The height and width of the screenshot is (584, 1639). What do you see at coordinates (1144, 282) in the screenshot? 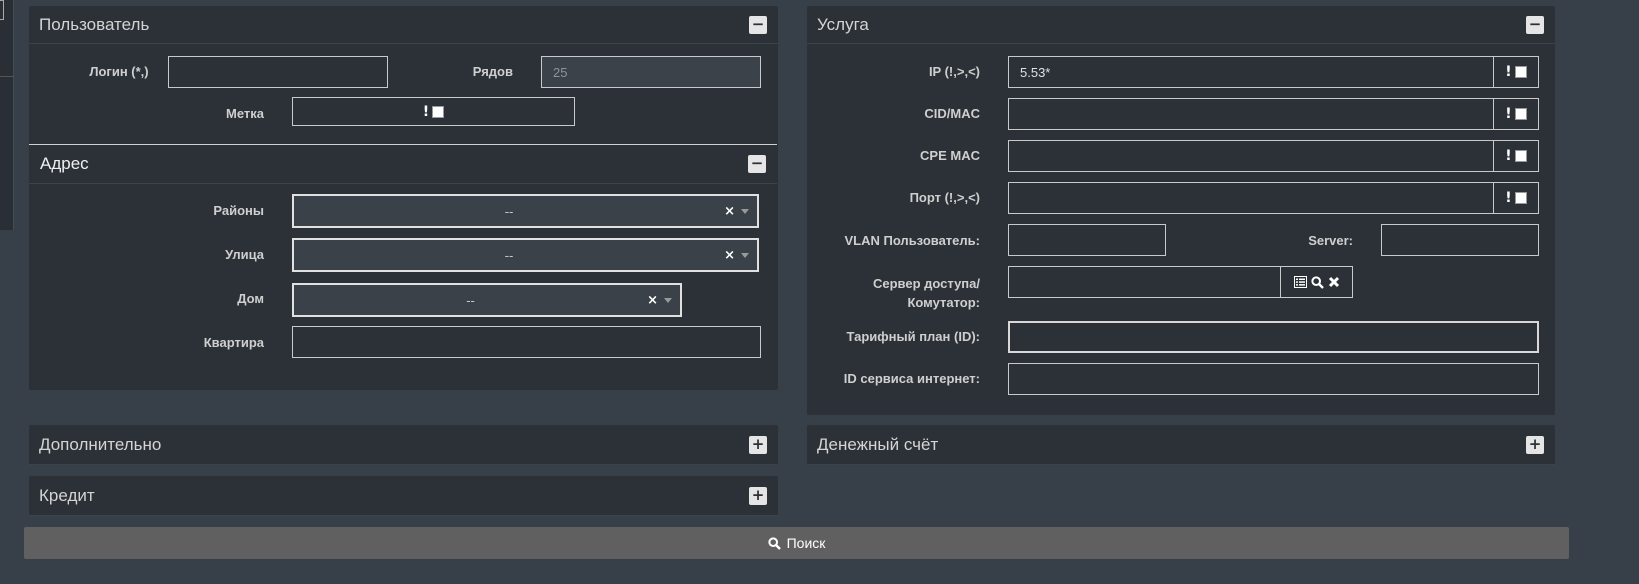
I see `access-server-input` at bounding box center [1144, 282].